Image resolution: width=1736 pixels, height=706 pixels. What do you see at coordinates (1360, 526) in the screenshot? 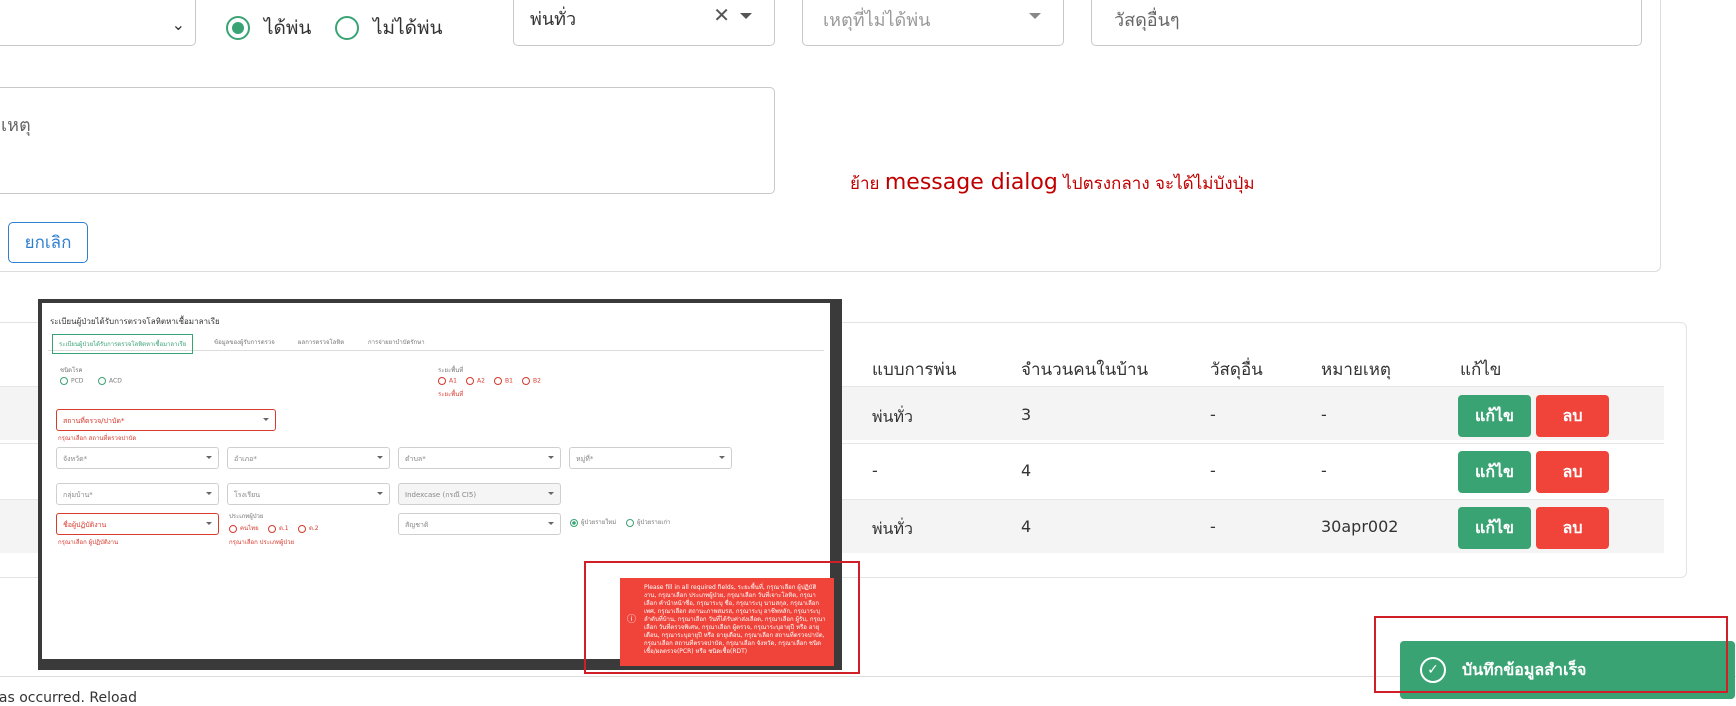
I see `cell-note: 30apr002` at bounding box center [1360, 526].